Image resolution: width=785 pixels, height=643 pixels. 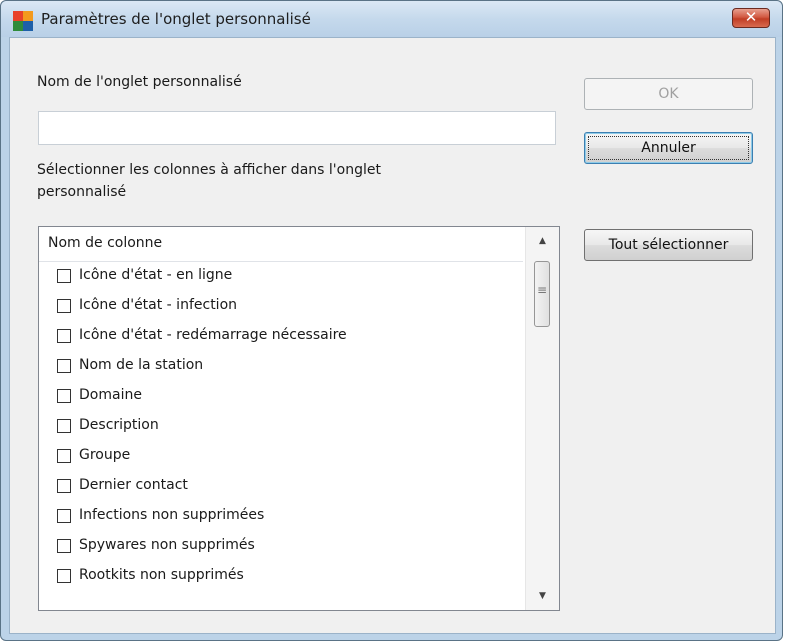 What do you see at coordinates (391, 19) in the screenshot?
I see `title-bar: Paramètres de l'onglet personnalisé ✕` at bounding box center [391, 19].